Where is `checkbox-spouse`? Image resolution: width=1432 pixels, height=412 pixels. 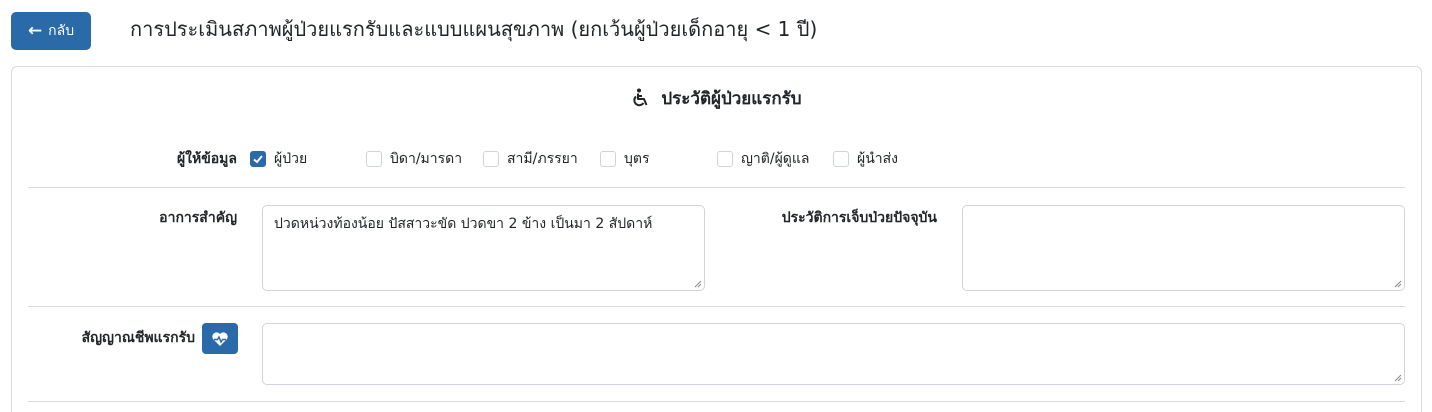 checkbox-spouse is located at coordinates (491, 159).